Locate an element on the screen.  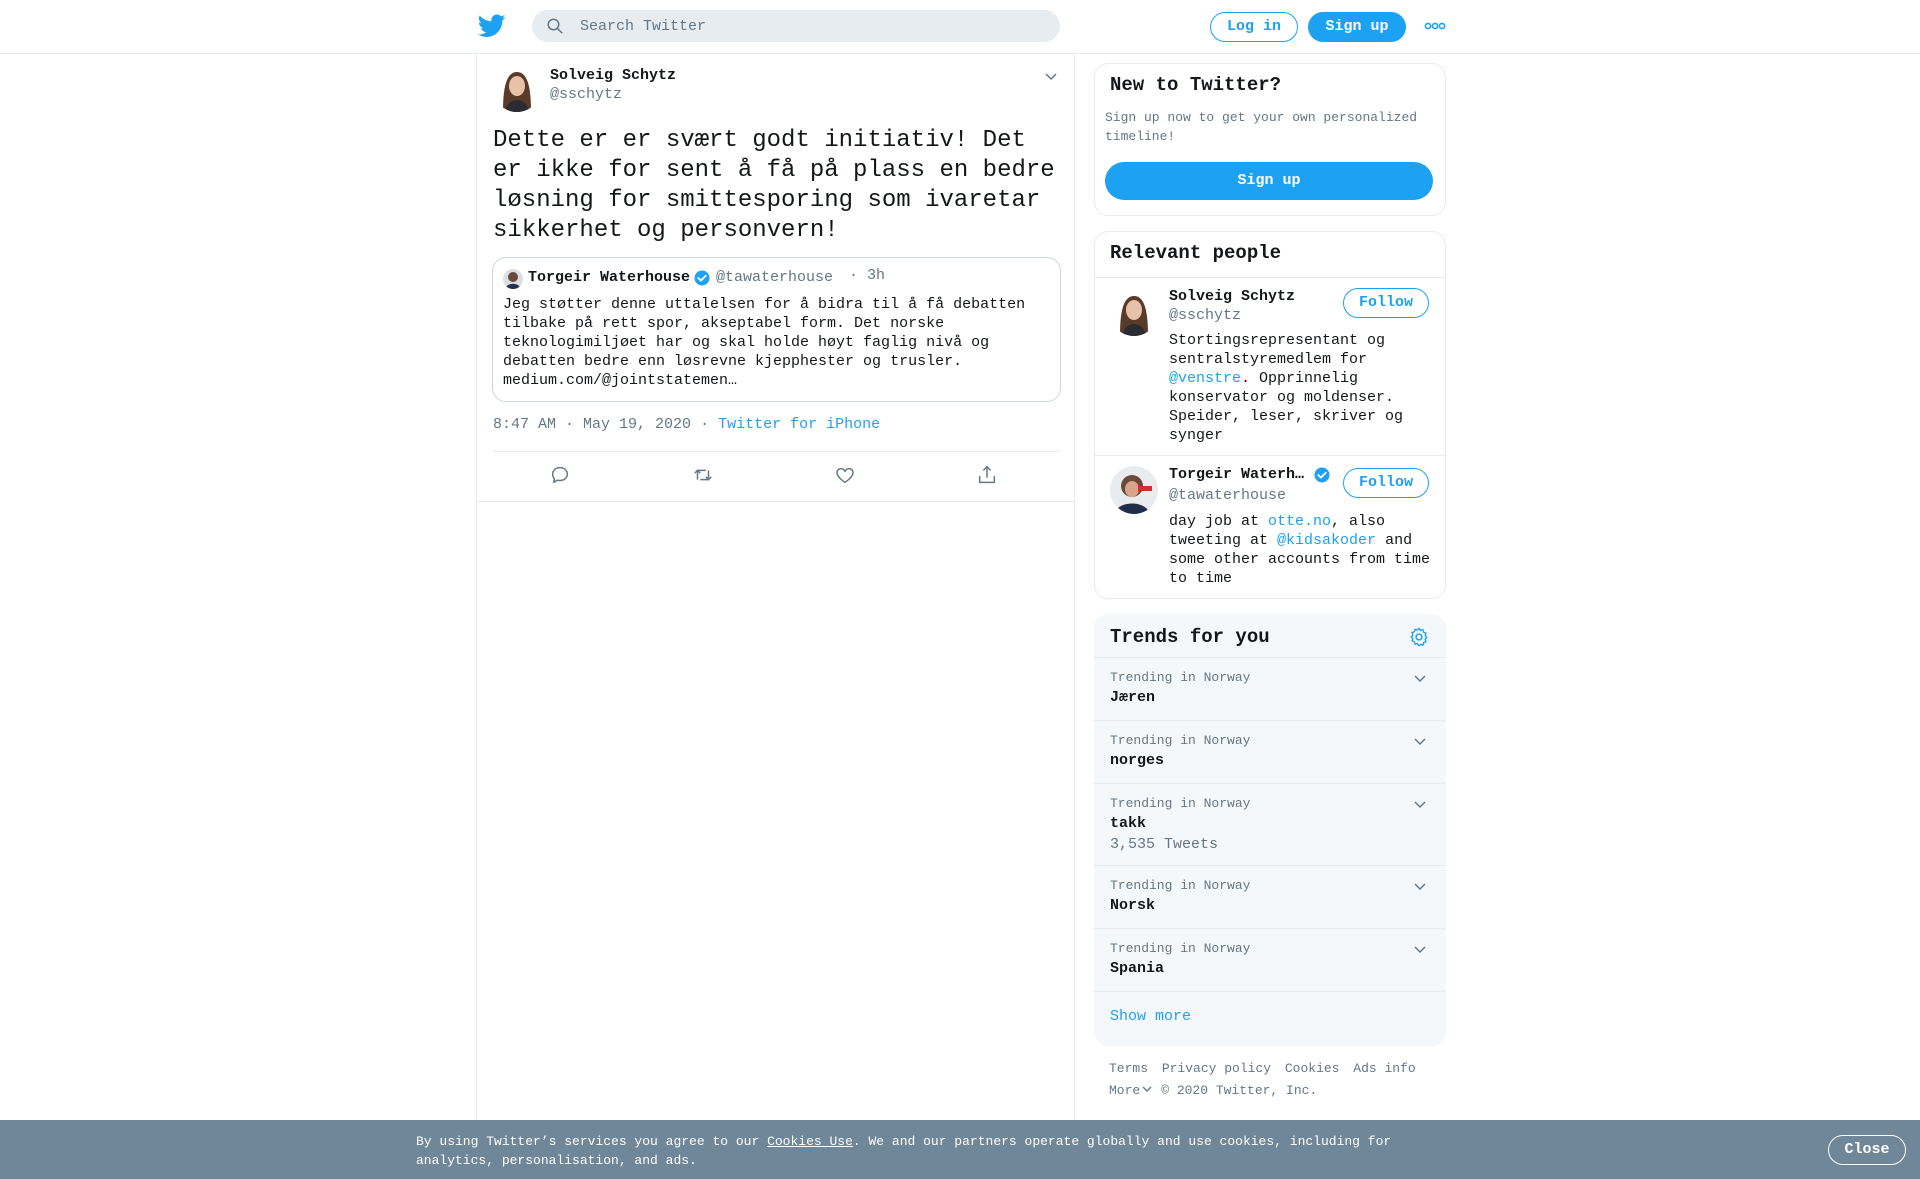
person-handle: @tawaterhouse is located at coordinates (1227, 495).